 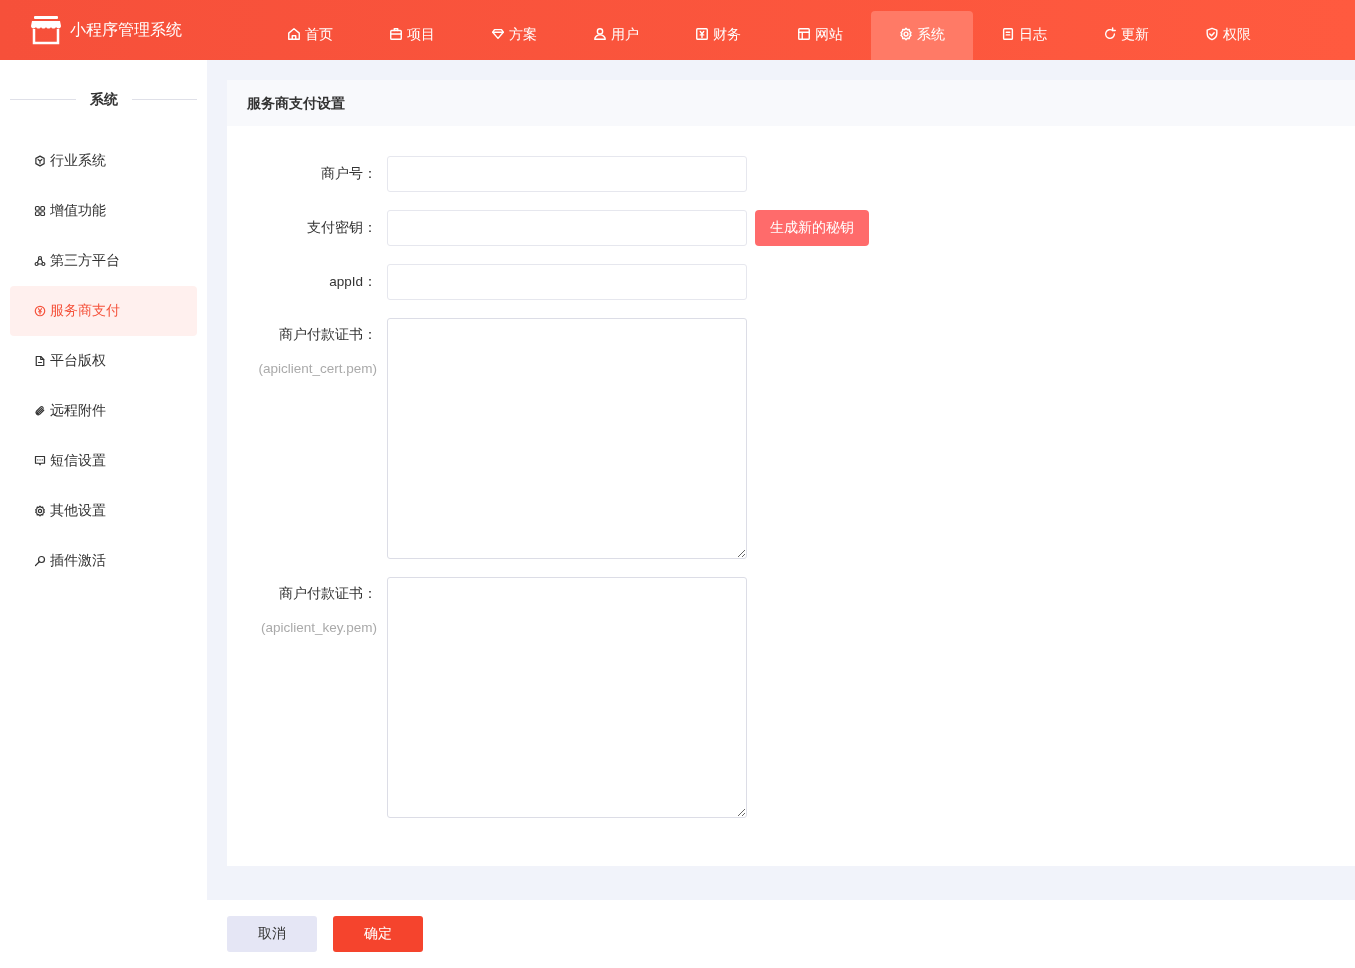 I want to click on nav-tab: 更新, so click(x=1126, y=35).